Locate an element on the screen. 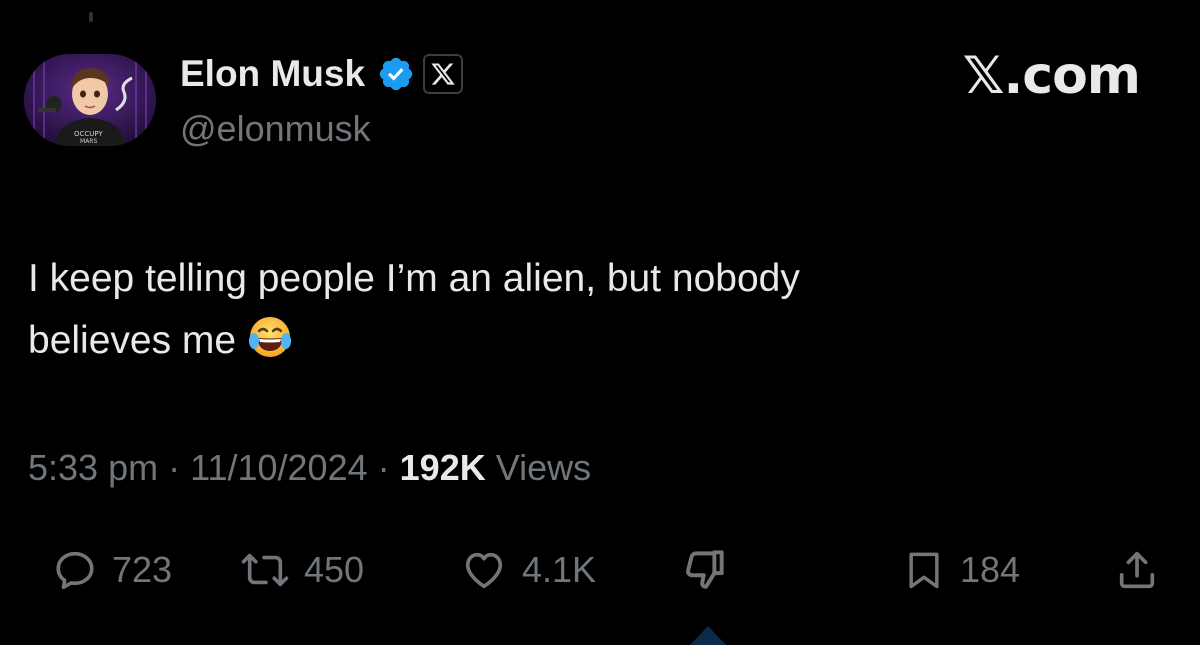 Image resolution: width=1200 pixels, height=645 pixels. x-affiliate-badge-icon is located at coordinates (443, 74).